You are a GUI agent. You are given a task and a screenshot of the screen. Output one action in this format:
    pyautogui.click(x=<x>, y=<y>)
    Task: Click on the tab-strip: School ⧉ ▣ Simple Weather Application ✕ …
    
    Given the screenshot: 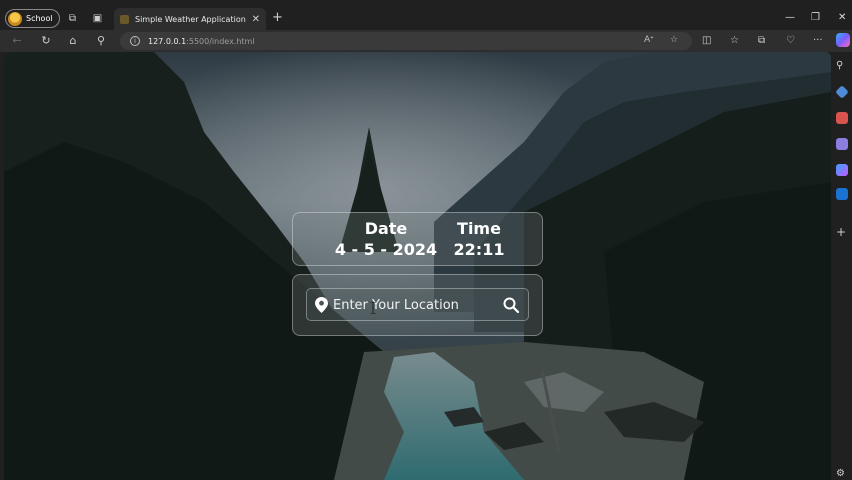 What is the action you would take?
    pyautogui.click(x=426, y=19)
    